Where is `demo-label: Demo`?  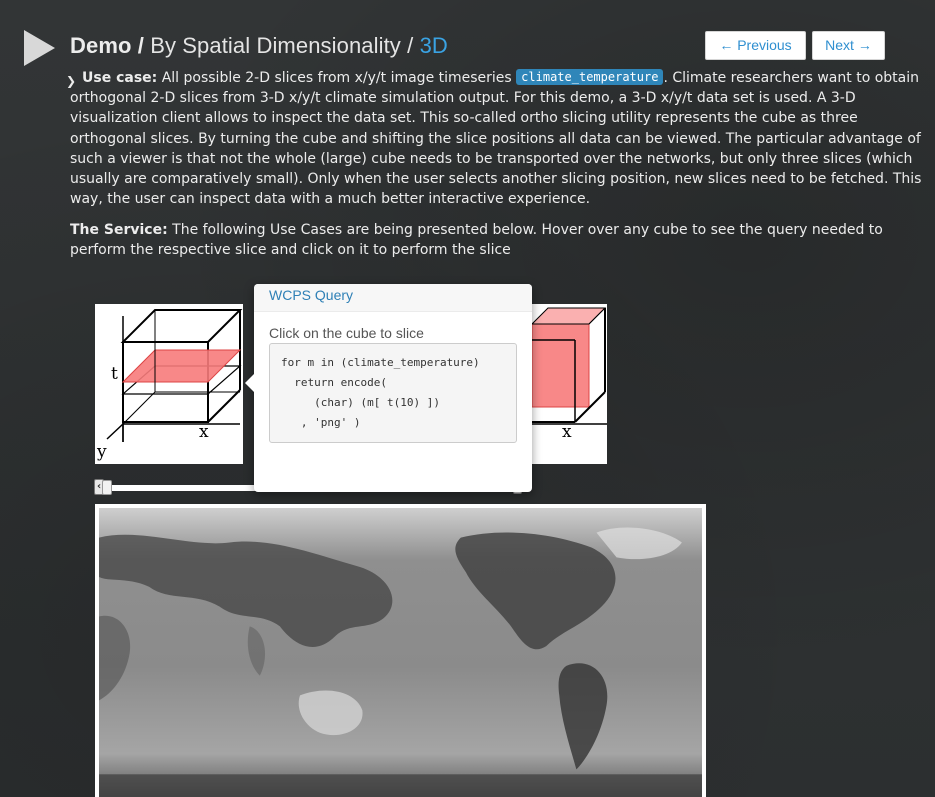
demo-label: Demo is located at coordinates (101, 45).